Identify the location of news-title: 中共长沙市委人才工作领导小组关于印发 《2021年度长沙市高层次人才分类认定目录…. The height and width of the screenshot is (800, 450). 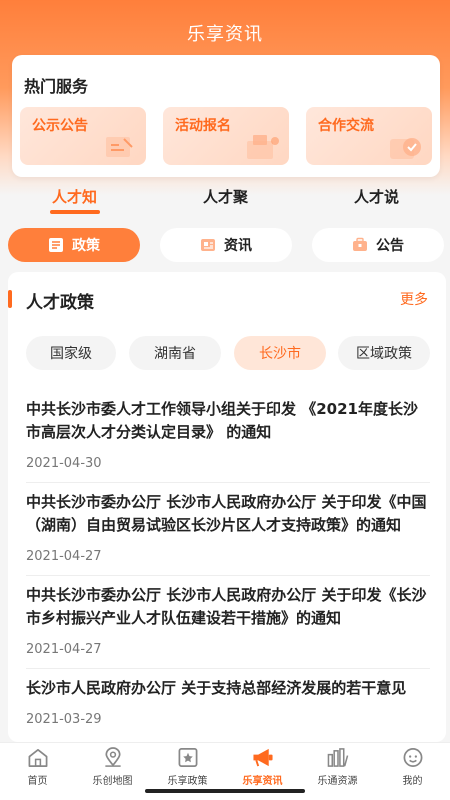
(222, 420).